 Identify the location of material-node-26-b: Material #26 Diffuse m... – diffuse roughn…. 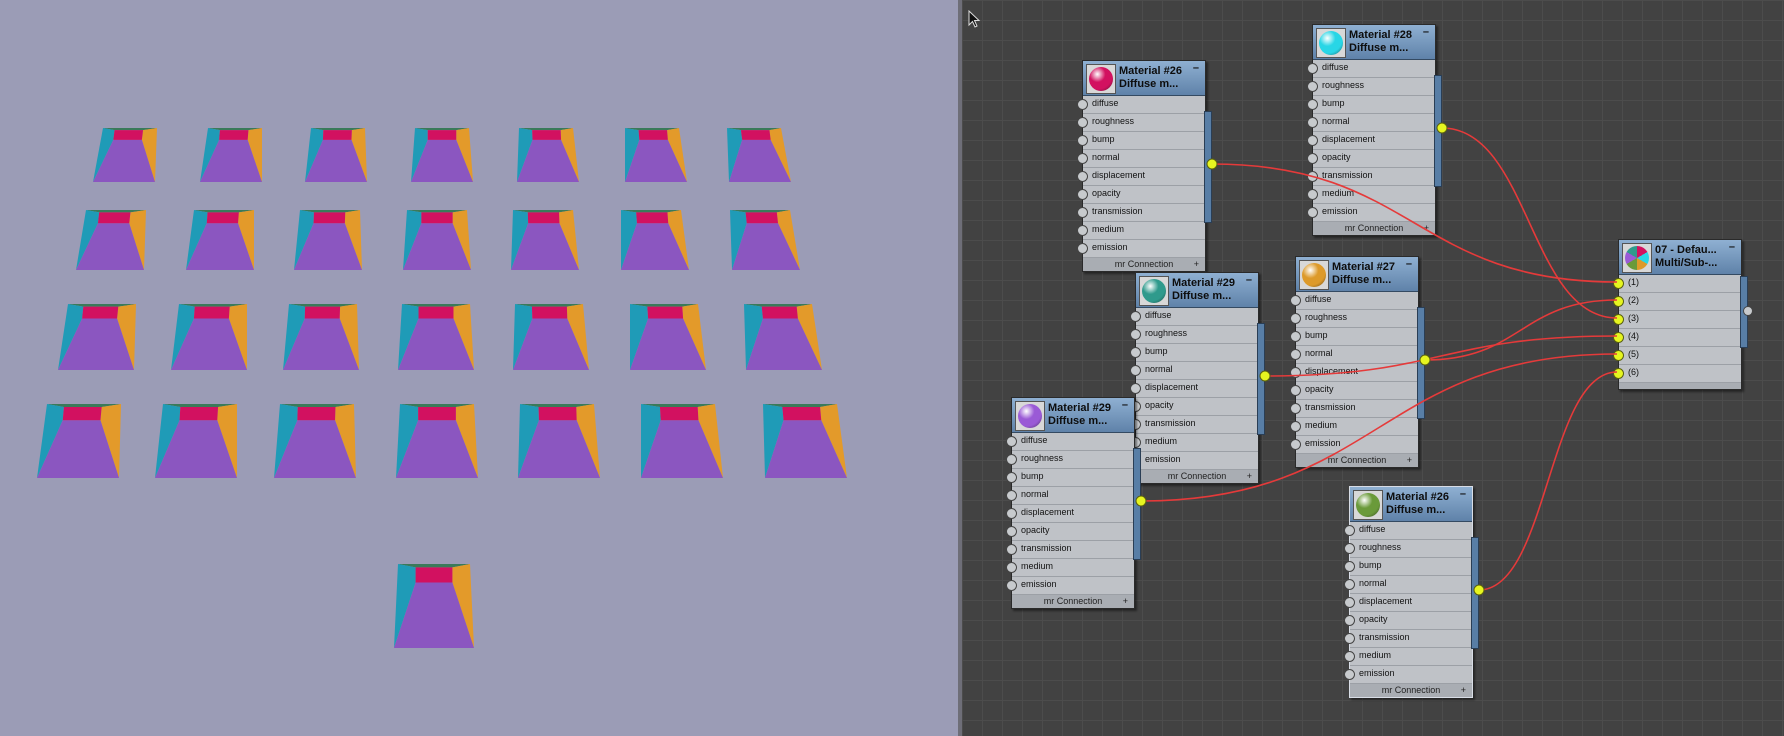
(1411, 592).